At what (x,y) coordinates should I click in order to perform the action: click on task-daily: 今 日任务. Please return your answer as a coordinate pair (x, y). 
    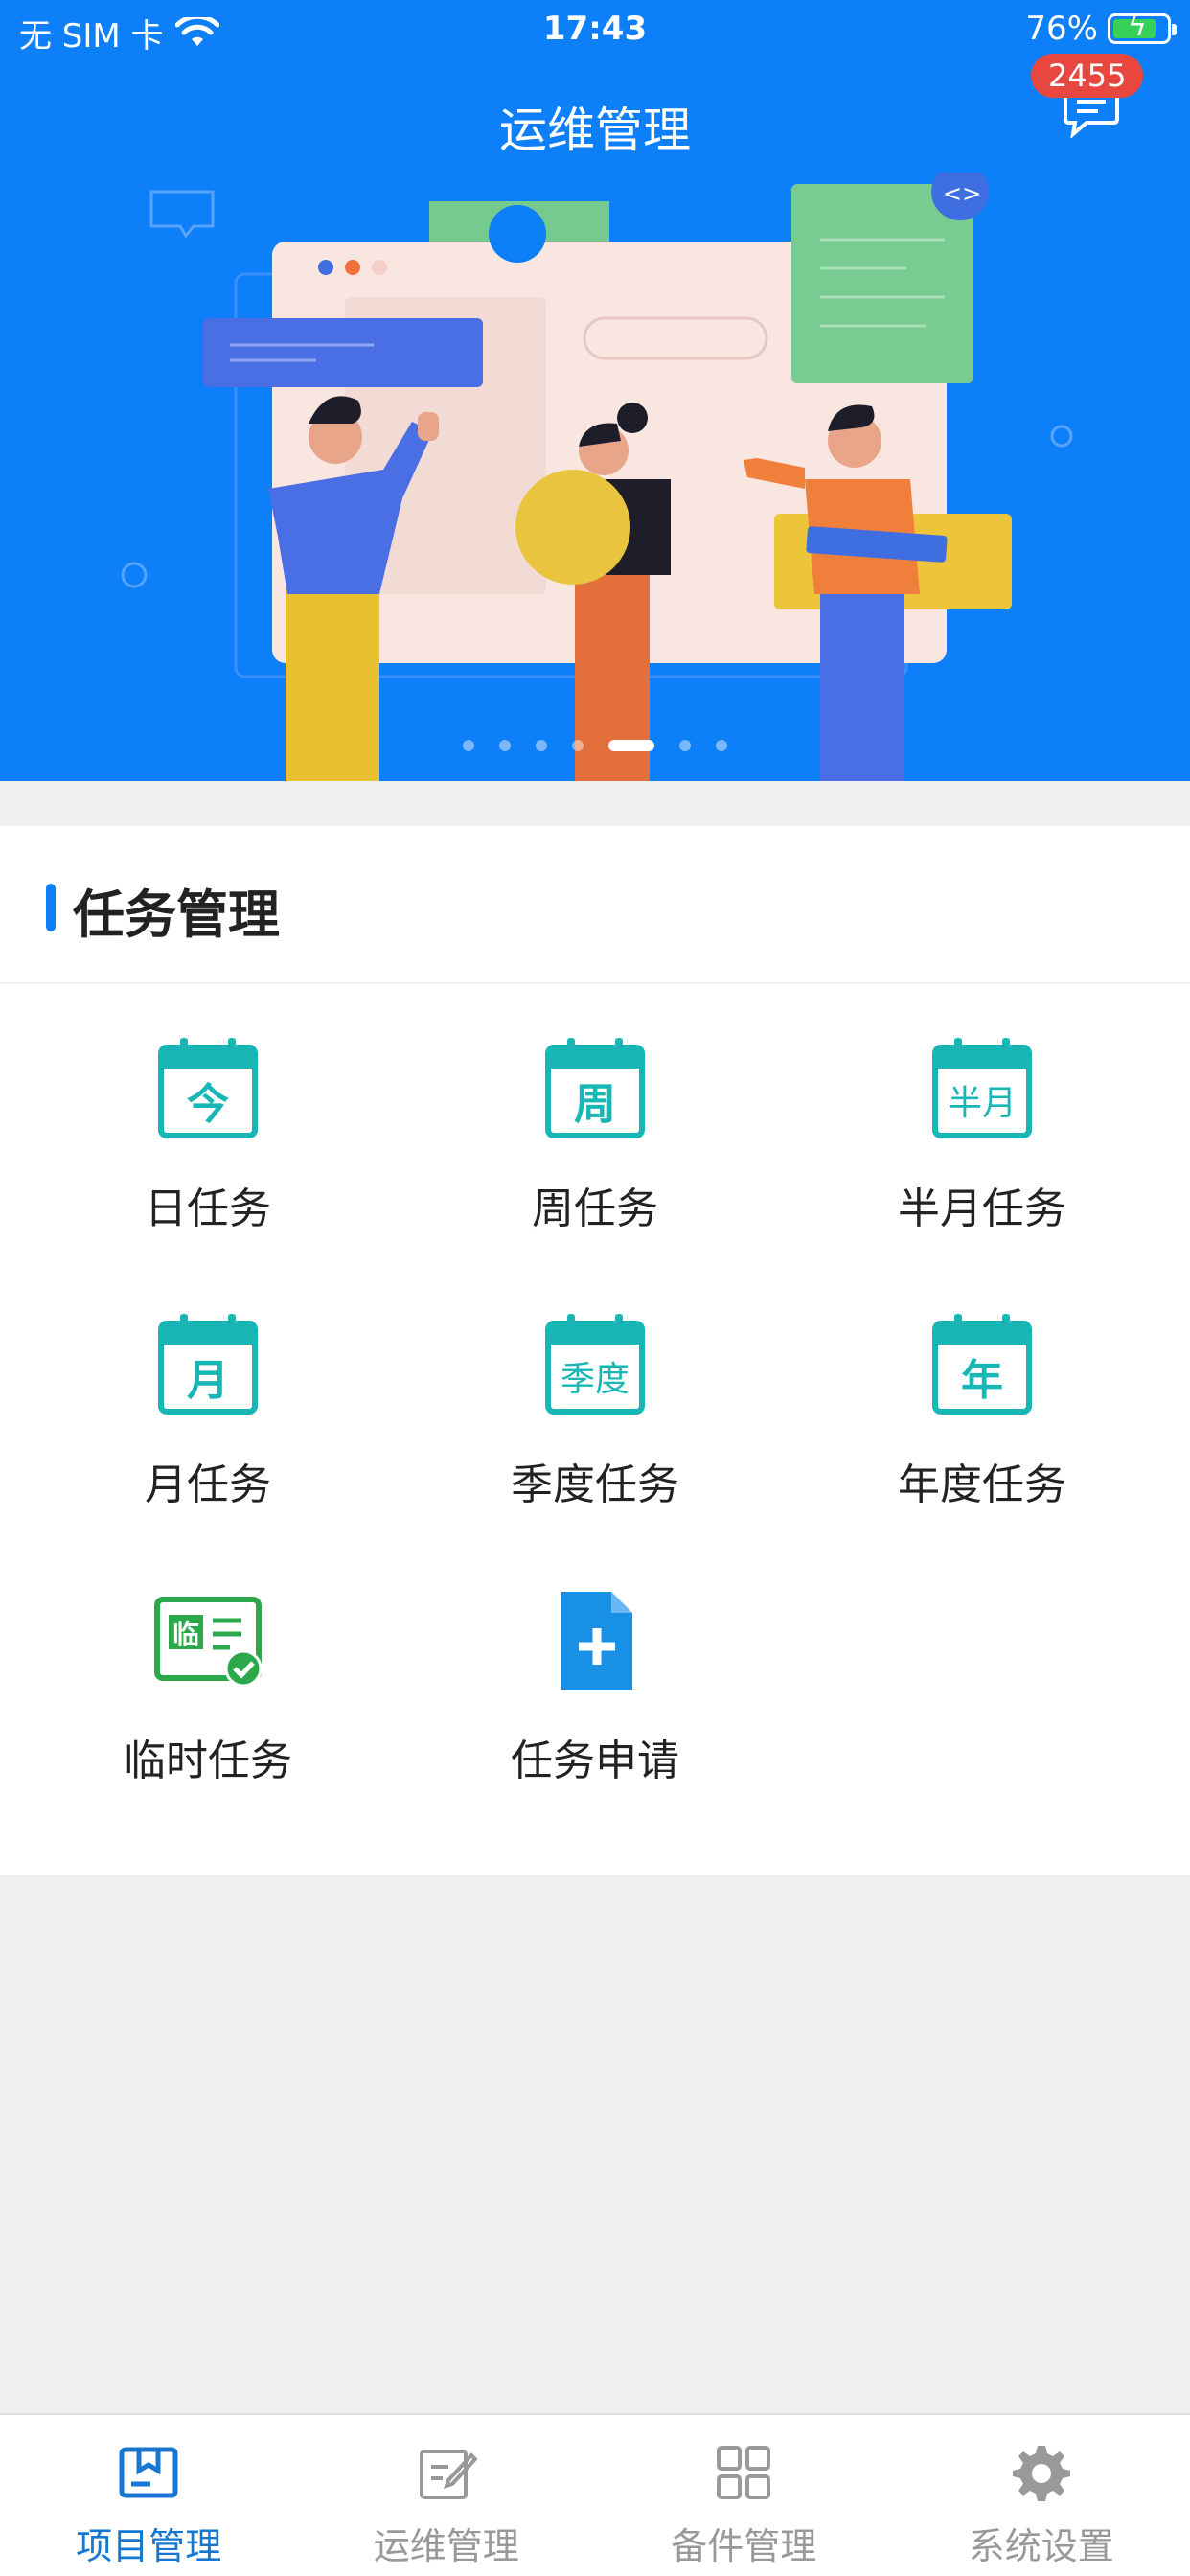
    Looking at the image, I should click on (208, 1122).